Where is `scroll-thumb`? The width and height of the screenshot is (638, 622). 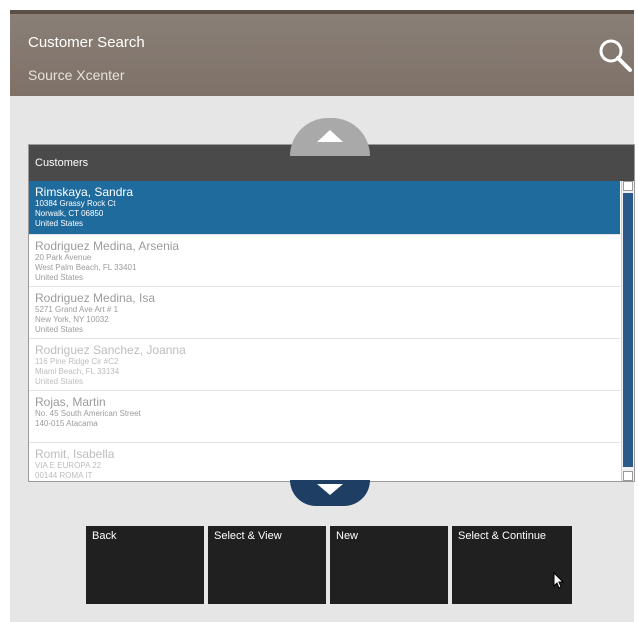 scroll-thumb is located at coordinates (628, 330).